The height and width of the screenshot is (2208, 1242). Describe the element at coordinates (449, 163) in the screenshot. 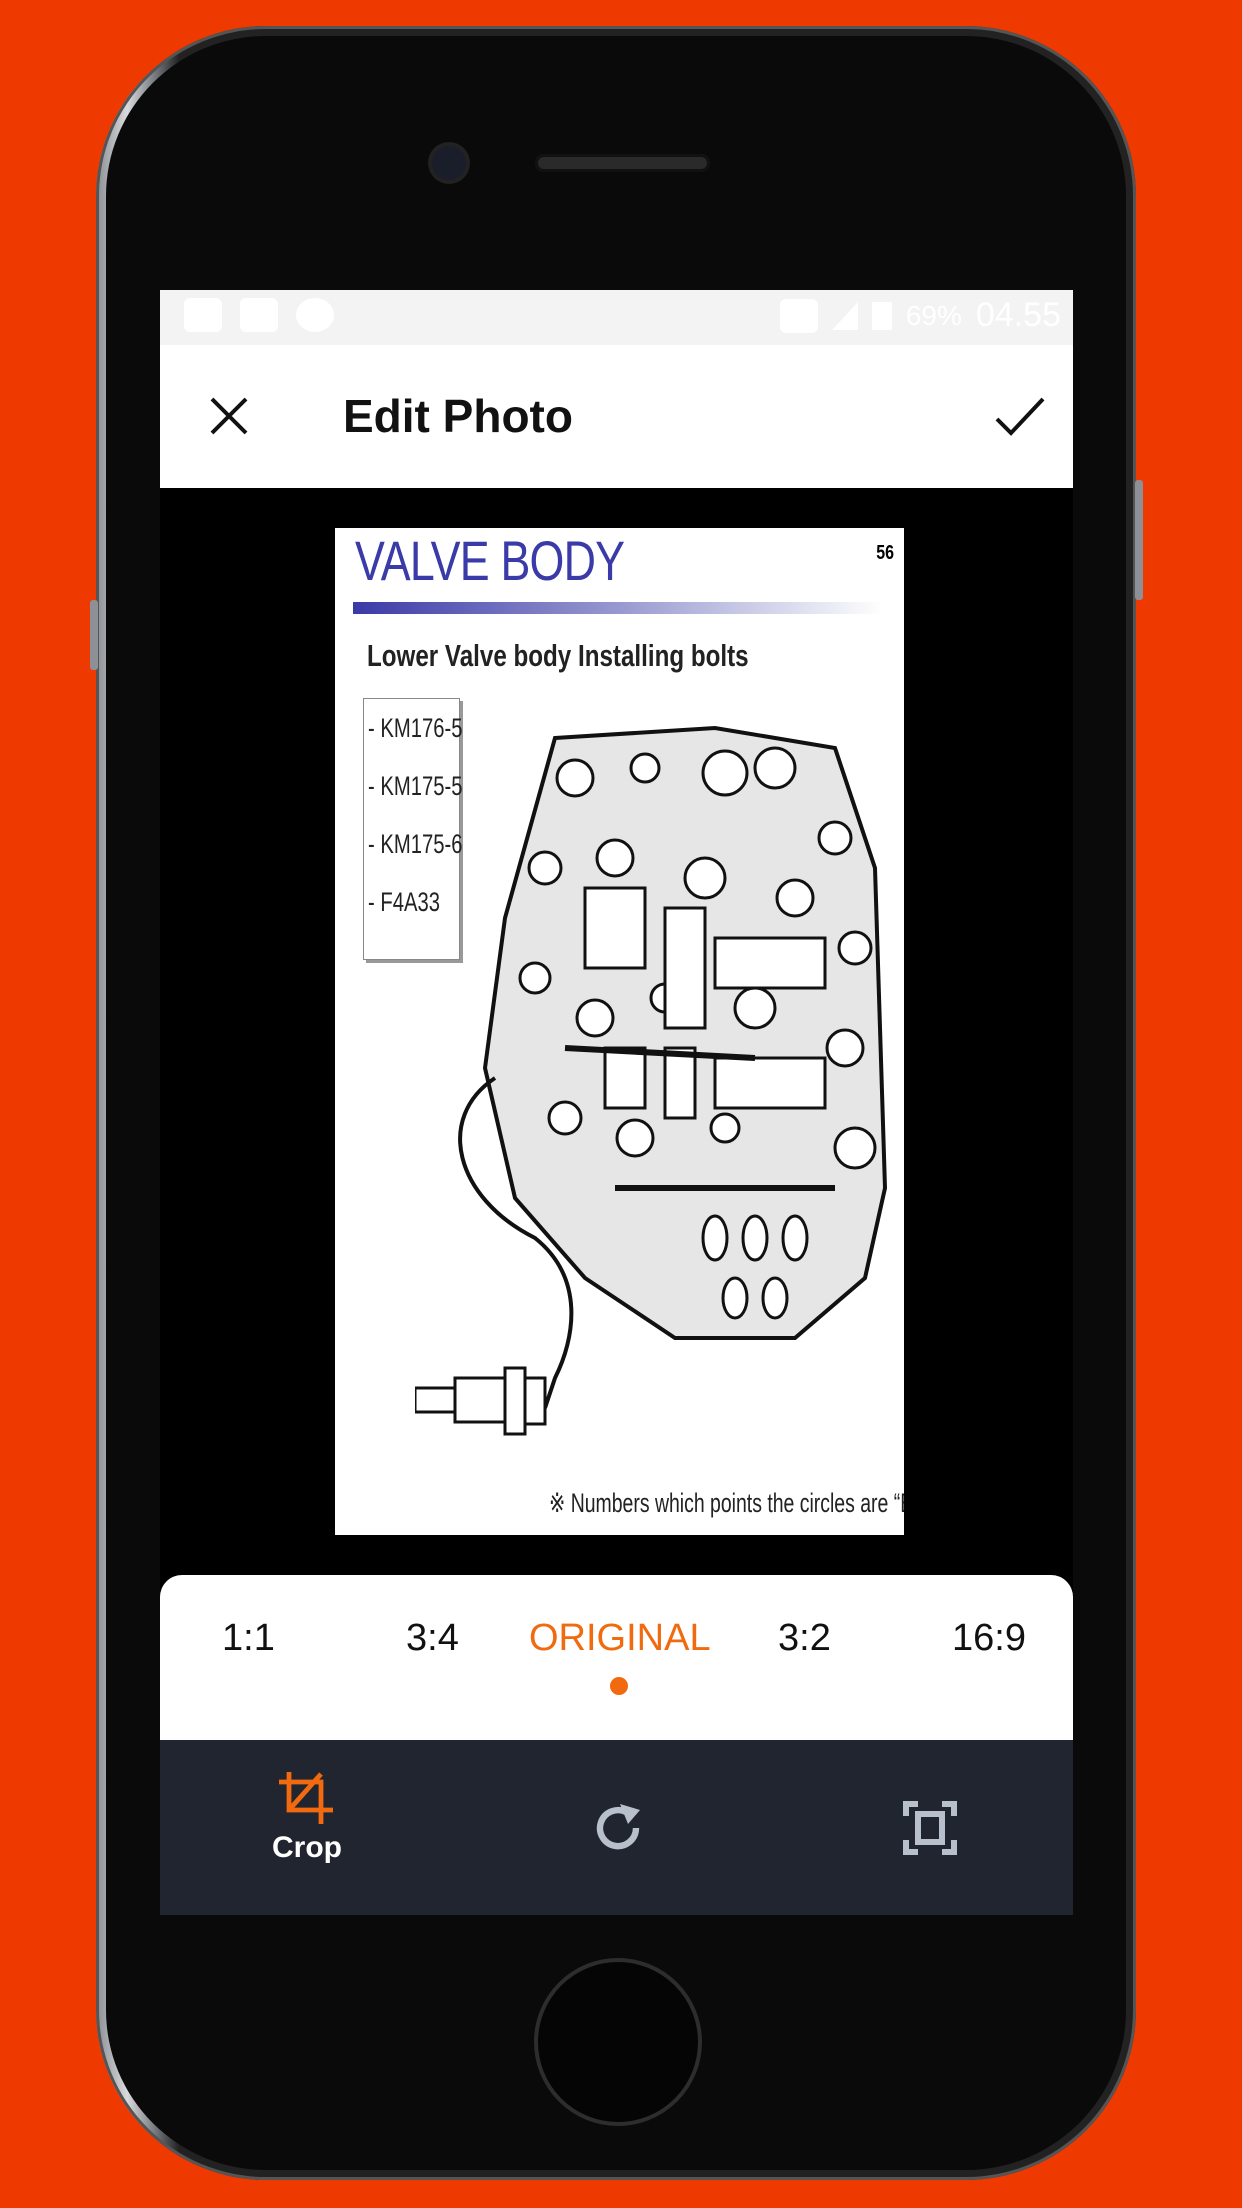

I see `front-camera` at that location.